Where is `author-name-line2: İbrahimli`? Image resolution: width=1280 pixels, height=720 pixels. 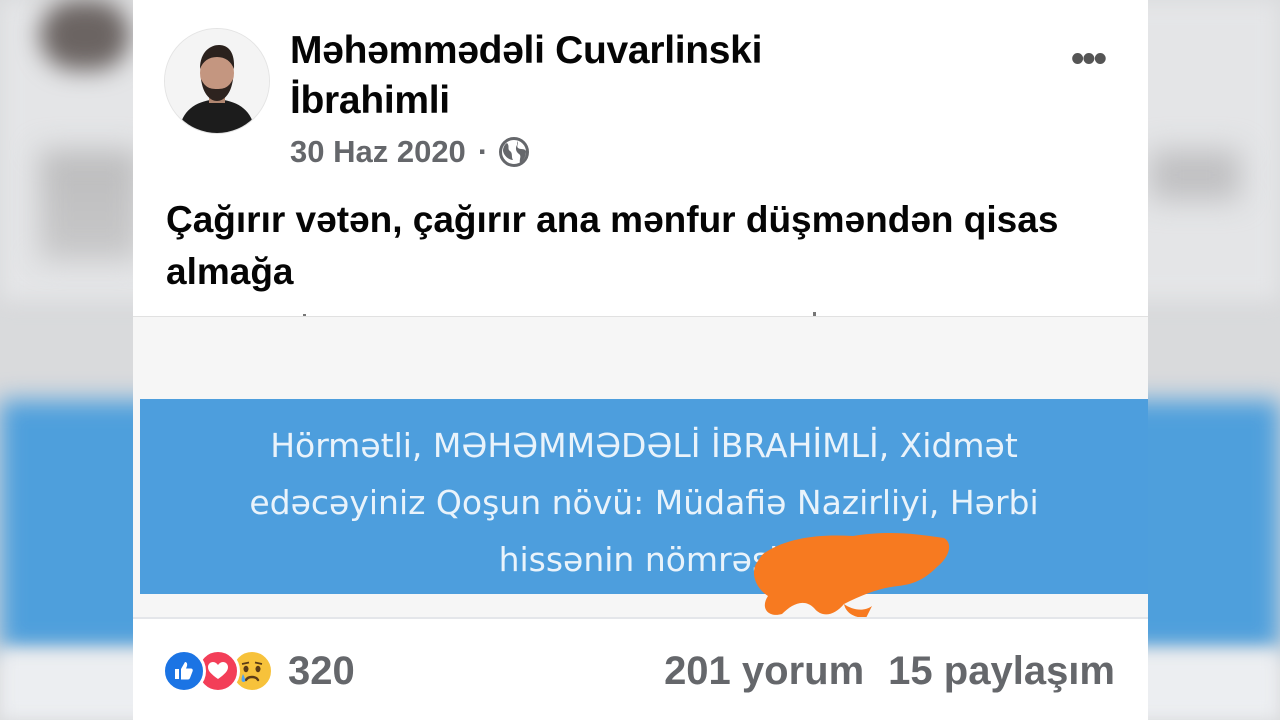
author-name-line2: İbrahimli is located at coordinates (370, 100).